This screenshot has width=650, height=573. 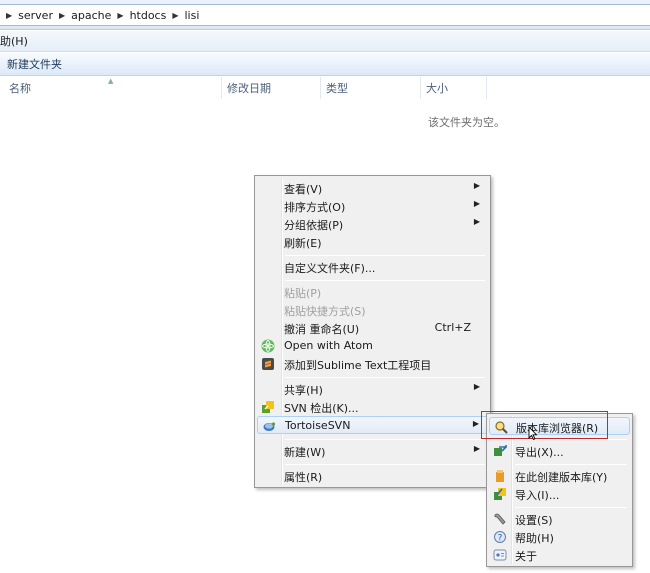 What do you see at coordinates (372, 206) in the screenshot?
I see `menu-item-sort-by: 排序方式(O) ▶` at bounding box center [372, 206].